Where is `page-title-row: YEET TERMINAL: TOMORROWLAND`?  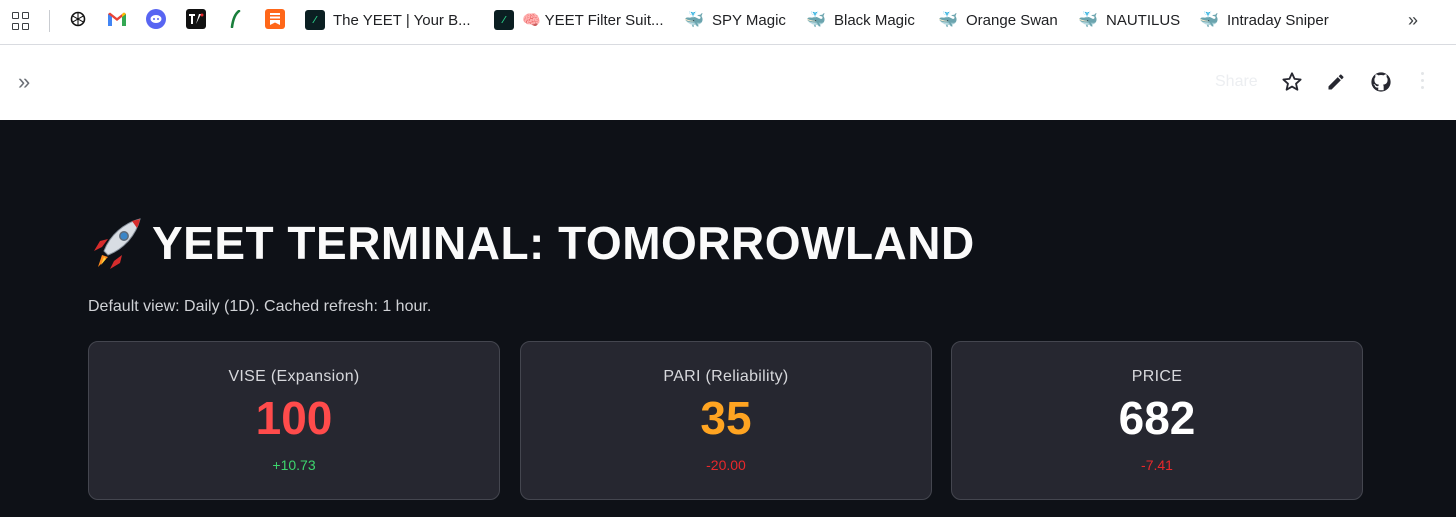 page-title-row: YEET TERMINAL: TOMORROWLAND is located at coordinates (531, 243).